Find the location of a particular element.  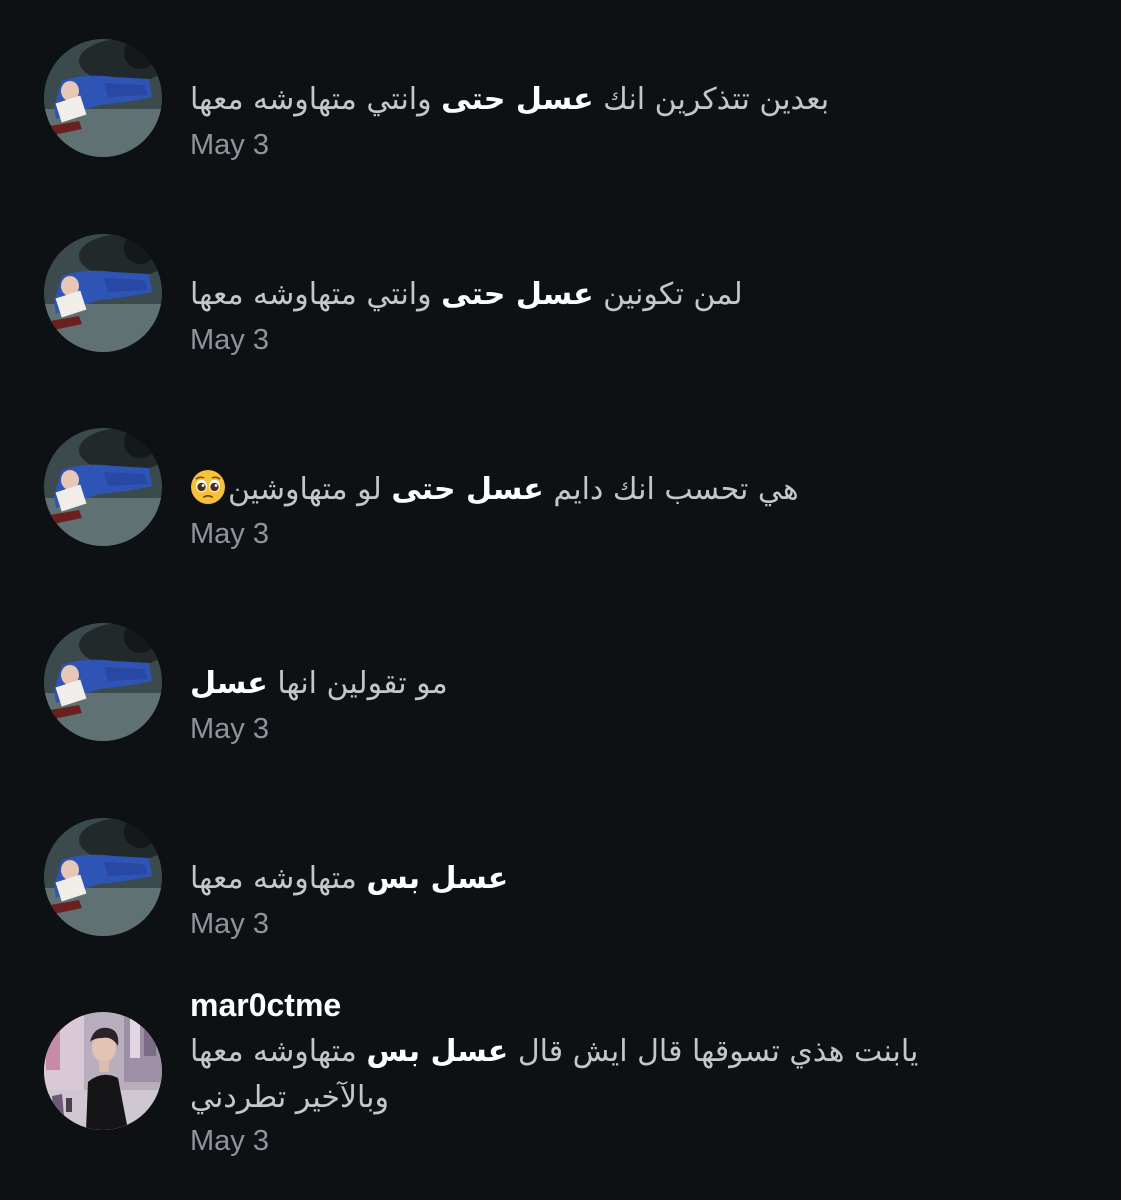

comment-text: لمن تكونين عسل حتى وانتي متهاوشه معها is located at coordinates (466, 294).